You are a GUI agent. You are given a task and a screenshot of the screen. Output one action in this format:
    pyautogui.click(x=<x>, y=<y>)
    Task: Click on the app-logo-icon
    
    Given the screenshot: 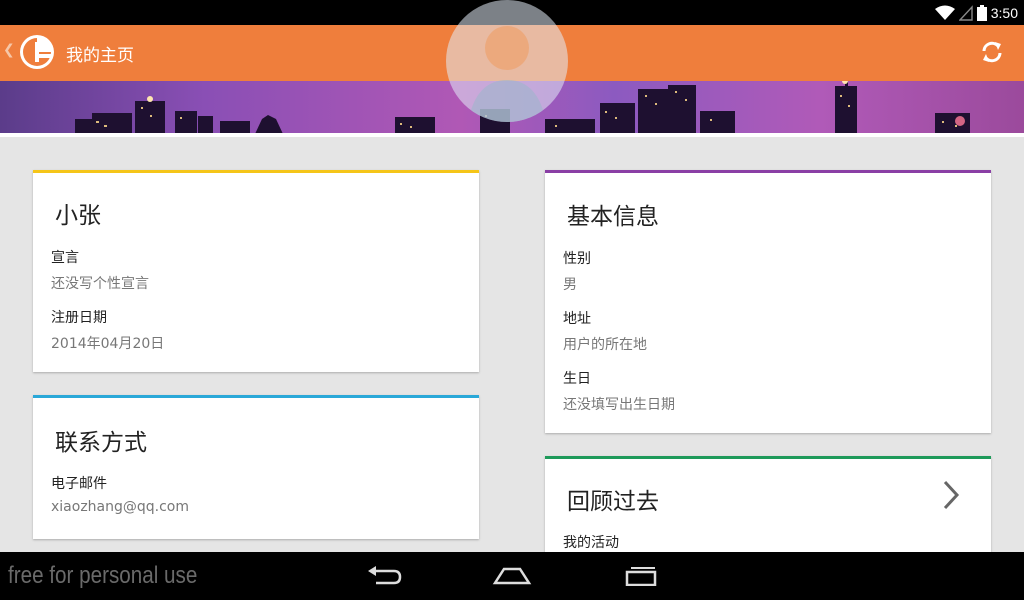 What is the action you would take?
    pyautogui.click(x=37, y=52)
    